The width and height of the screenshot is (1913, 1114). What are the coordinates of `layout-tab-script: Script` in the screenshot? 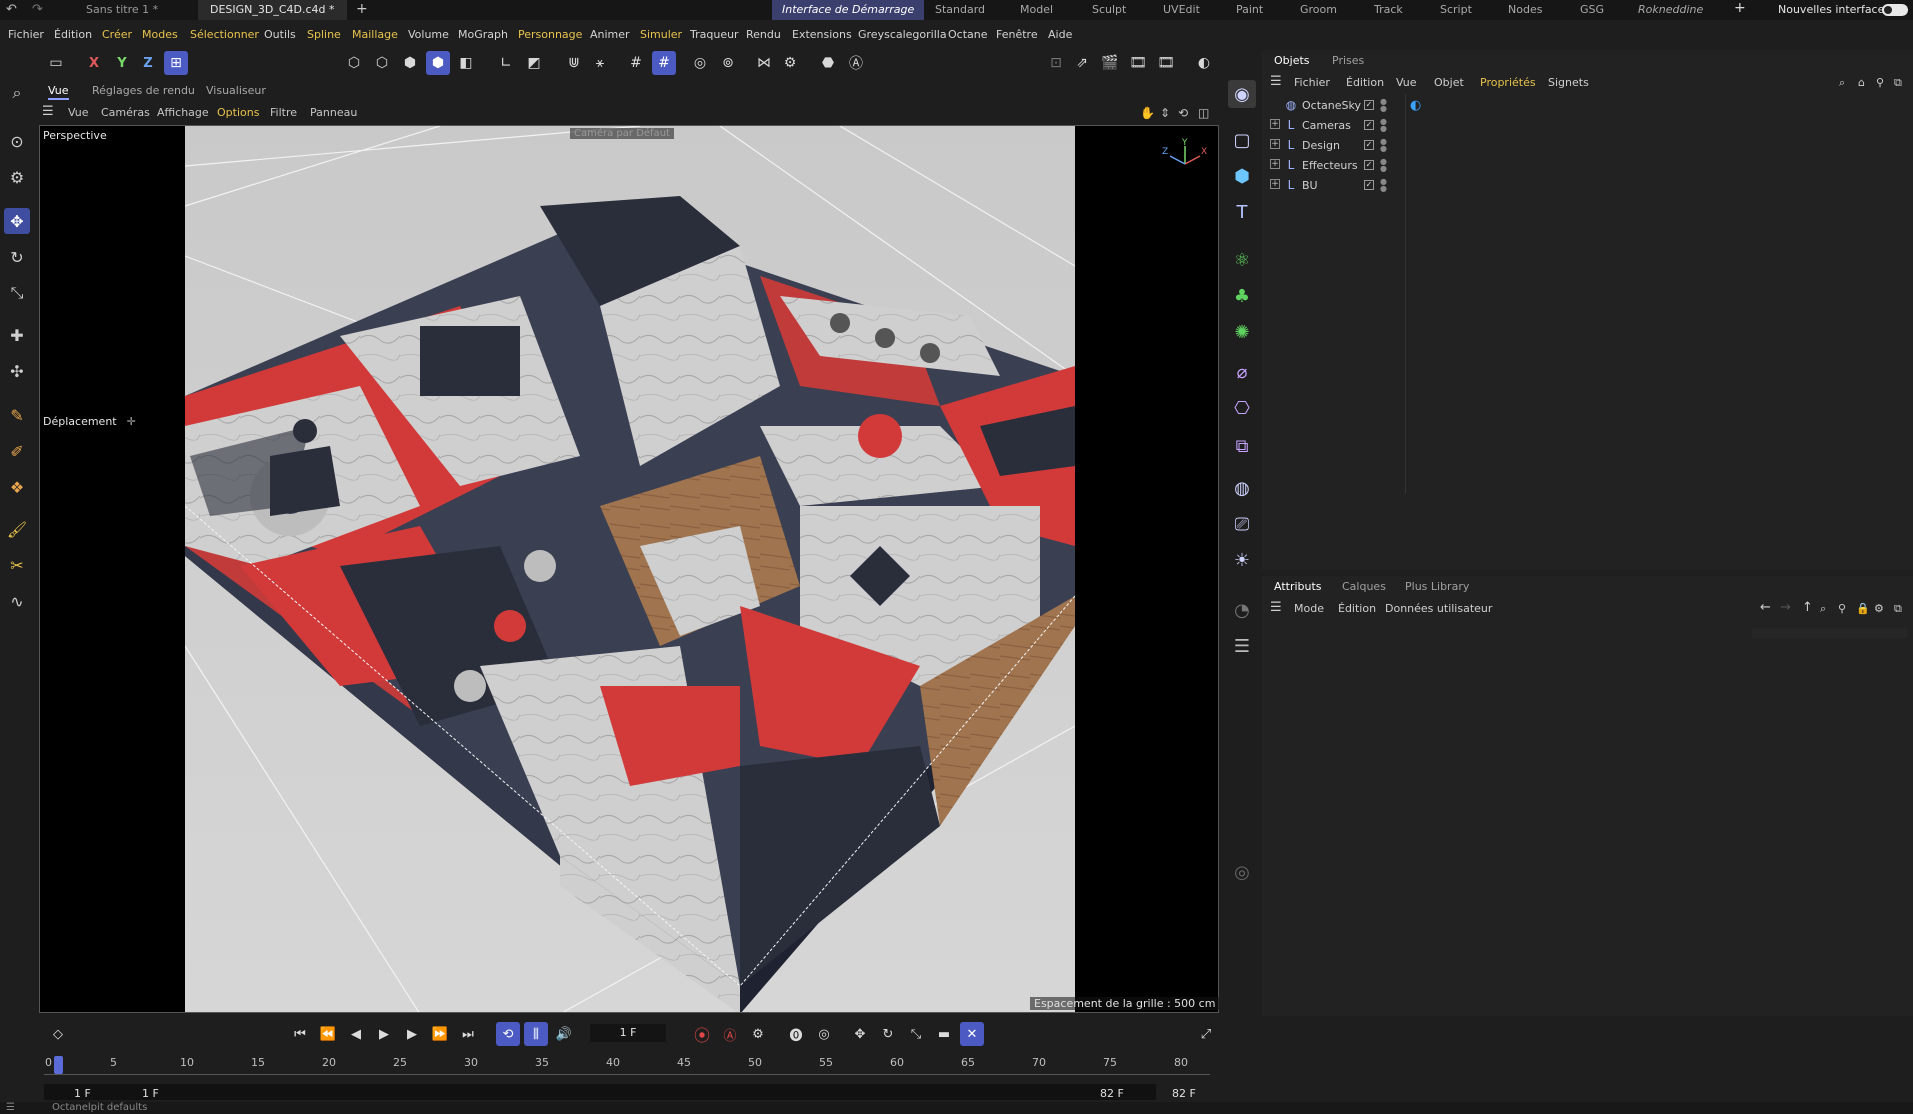 It's located at (1456, 10).